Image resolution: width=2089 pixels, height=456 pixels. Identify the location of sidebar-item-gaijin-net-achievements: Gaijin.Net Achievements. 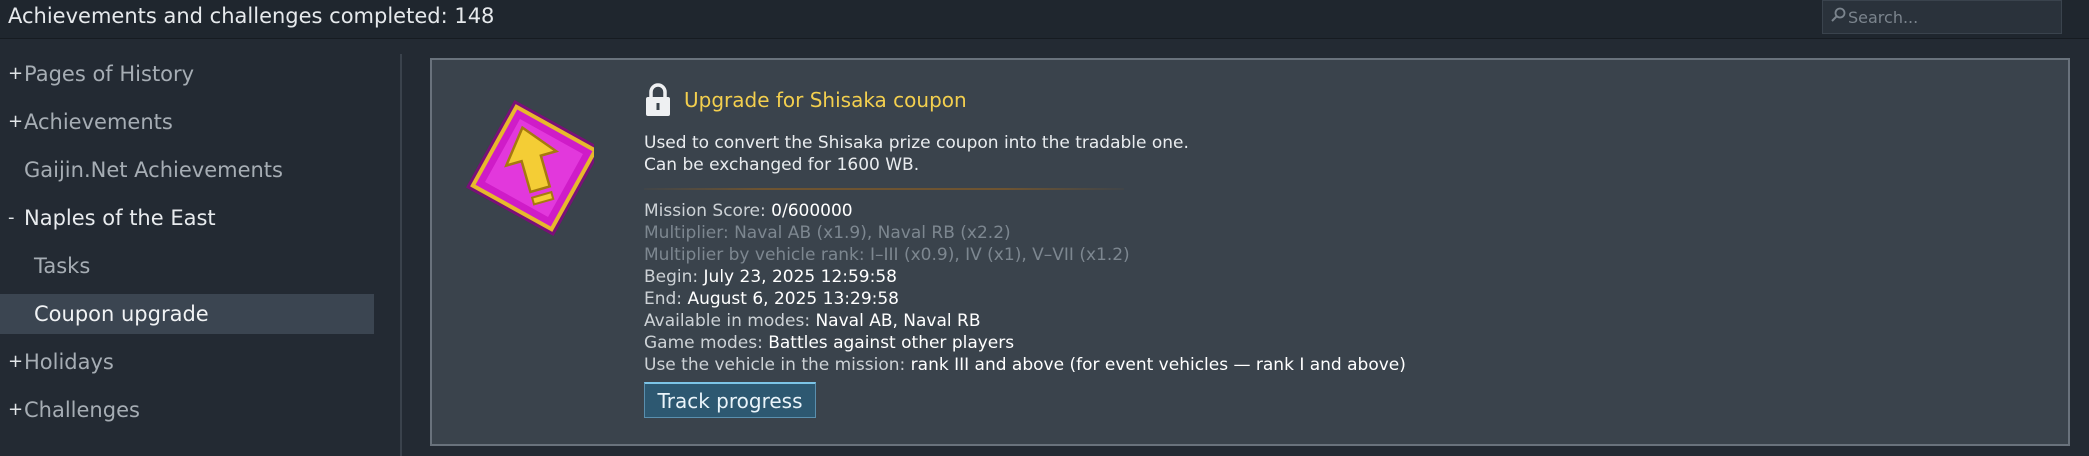
(187, 170).